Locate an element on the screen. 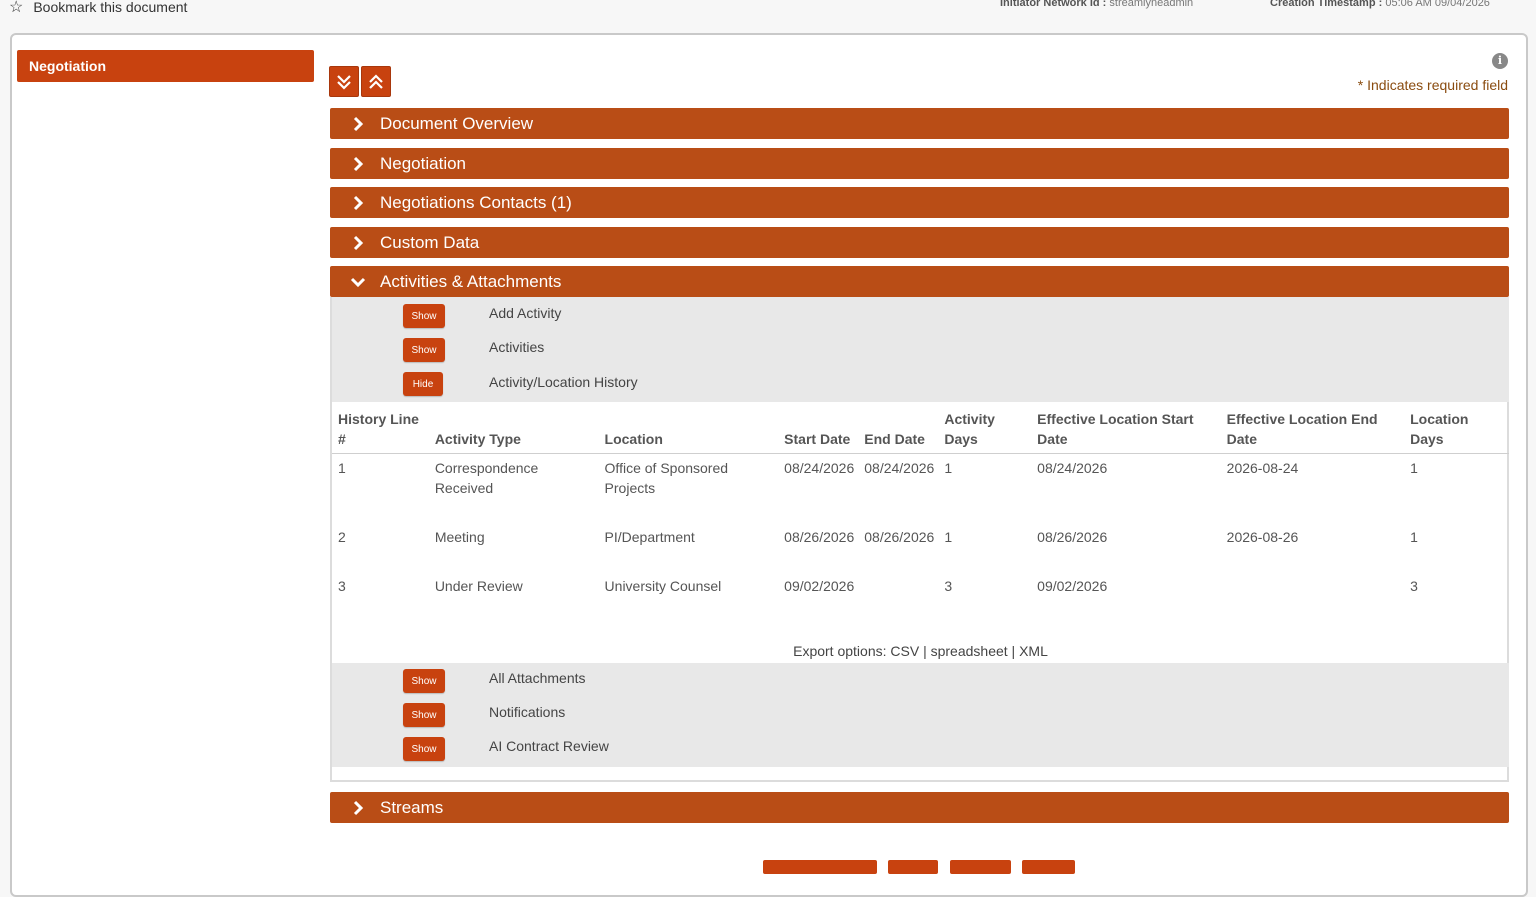 The width and height of the screenshot is (1536, 897). col-header-eff-loc-end: Effective Location End Date is located at coordinates (1312, 429).